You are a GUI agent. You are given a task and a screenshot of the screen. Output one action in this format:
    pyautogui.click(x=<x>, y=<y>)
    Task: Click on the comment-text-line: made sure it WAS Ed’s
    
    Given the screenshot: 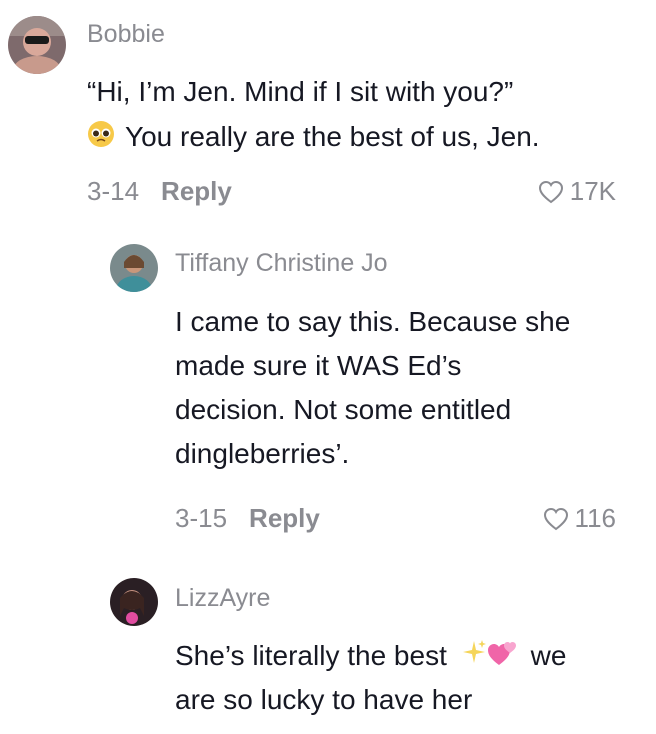 What is the action you would take?
    pyautogui.click(x=318, y=365)
    